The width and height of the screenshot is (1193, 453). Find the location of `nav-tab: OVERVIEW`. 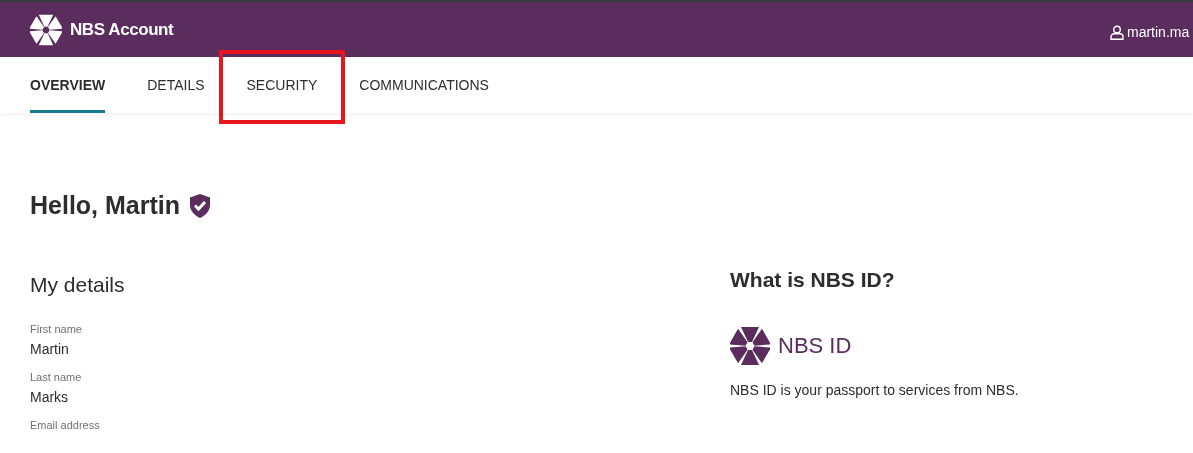

nav-tab: OVERVIEW is located at coordinates (68, 85).